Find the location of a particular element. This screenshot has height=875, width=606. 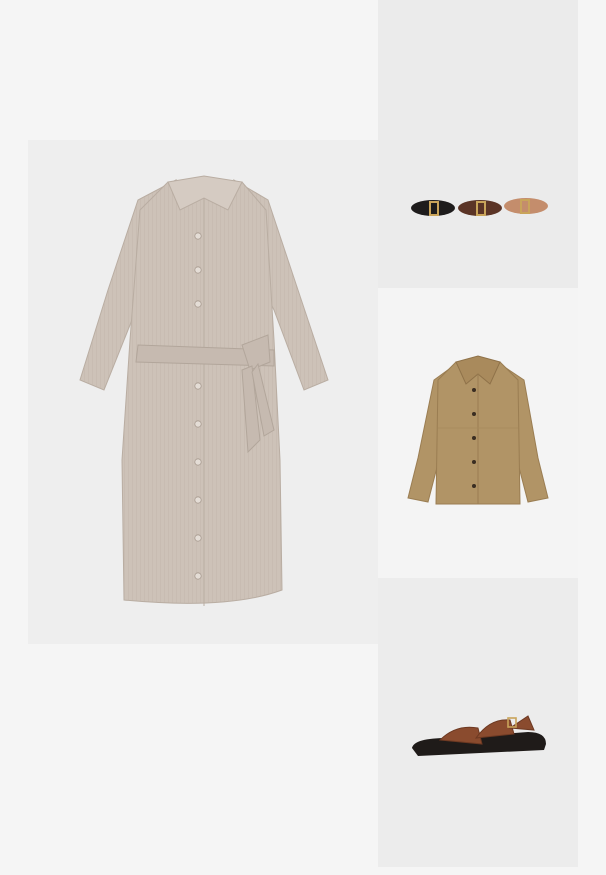

belts-image is located at coordinates (479, 207).